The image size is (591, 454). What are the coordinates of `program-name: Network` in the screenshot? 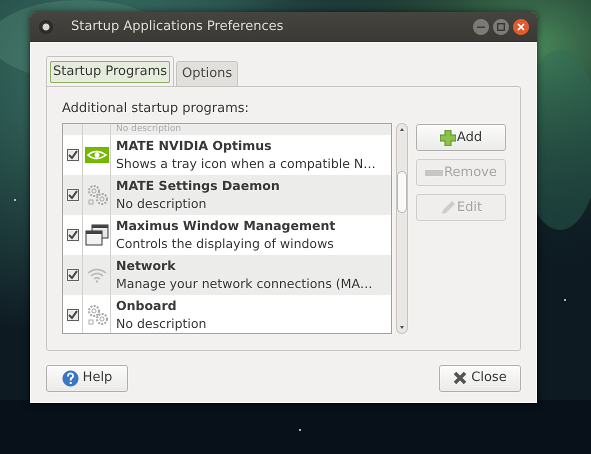 It's located at (146, 266).